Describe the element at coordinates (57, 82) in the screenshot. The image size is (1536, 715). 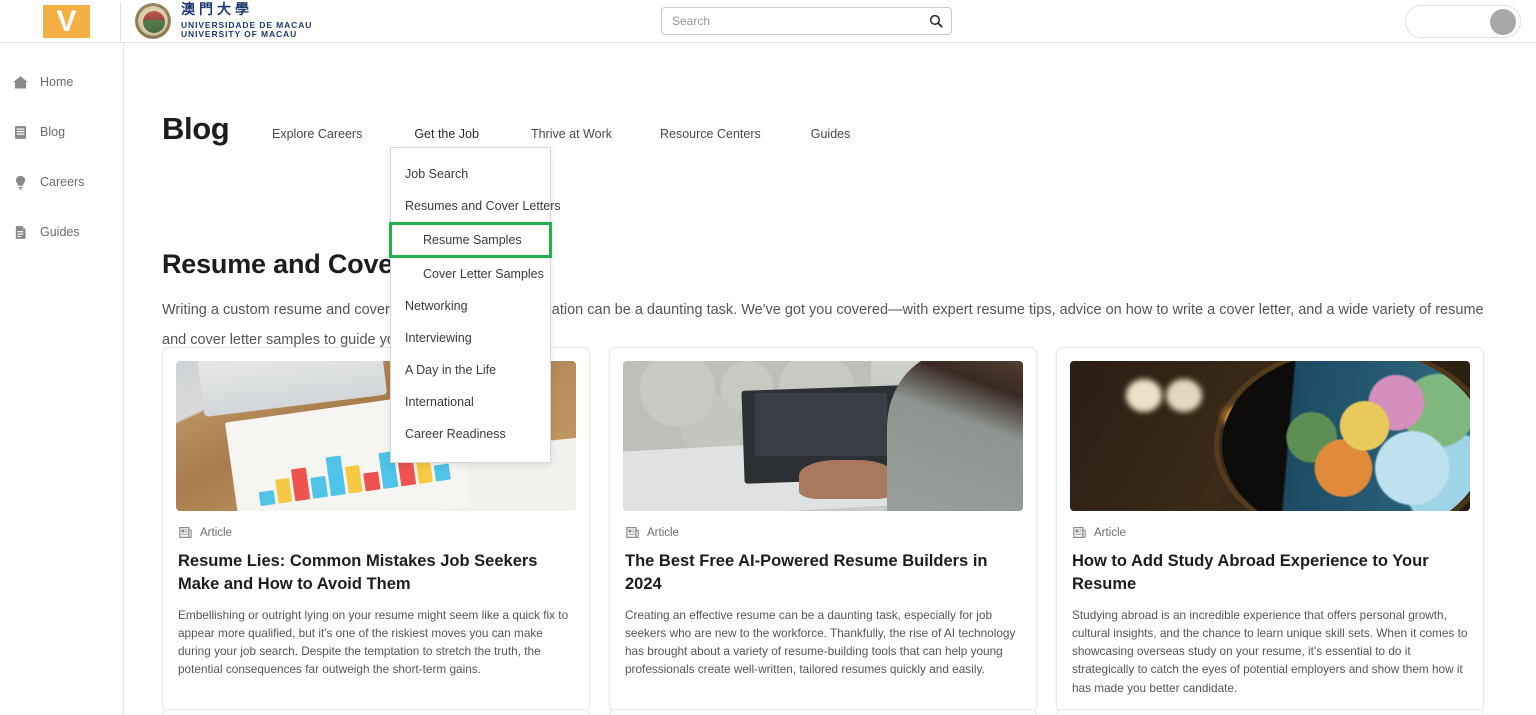
I see `sidebar-item-label: Home` at that location.